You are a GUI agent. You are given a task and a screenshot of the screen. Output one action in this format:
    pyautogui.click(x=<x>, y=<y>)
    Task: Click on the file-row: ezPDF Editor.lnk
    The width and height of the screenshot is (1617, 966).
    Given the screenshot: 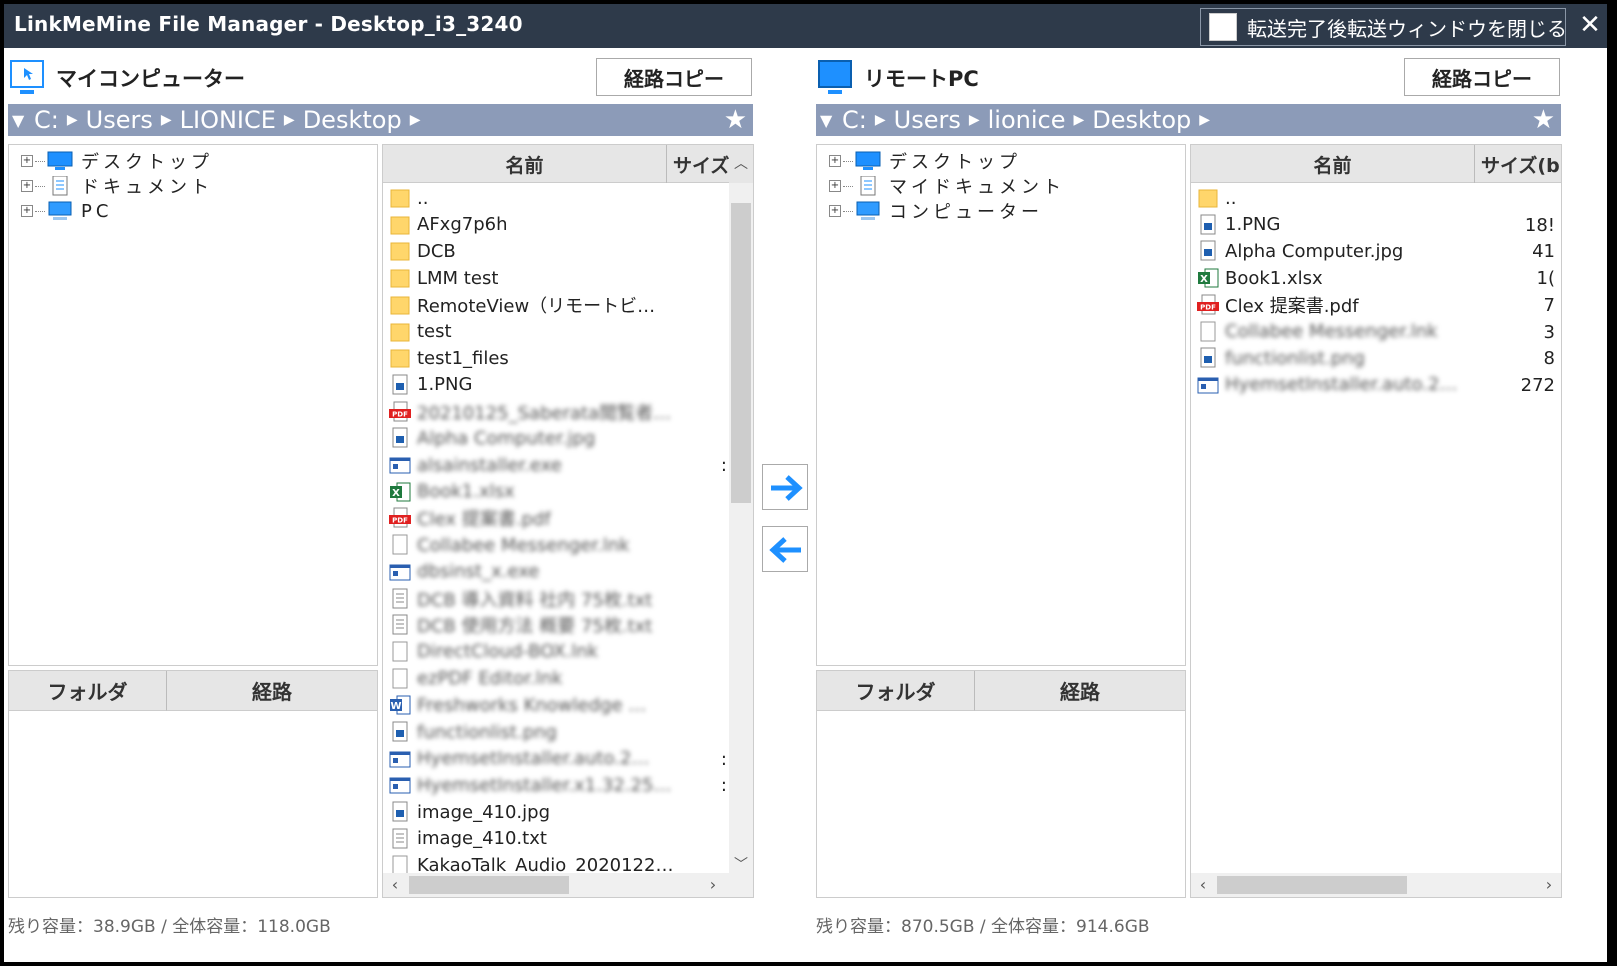 What is the action you would take?
    pyautogui.click(x=476, y=679)
    